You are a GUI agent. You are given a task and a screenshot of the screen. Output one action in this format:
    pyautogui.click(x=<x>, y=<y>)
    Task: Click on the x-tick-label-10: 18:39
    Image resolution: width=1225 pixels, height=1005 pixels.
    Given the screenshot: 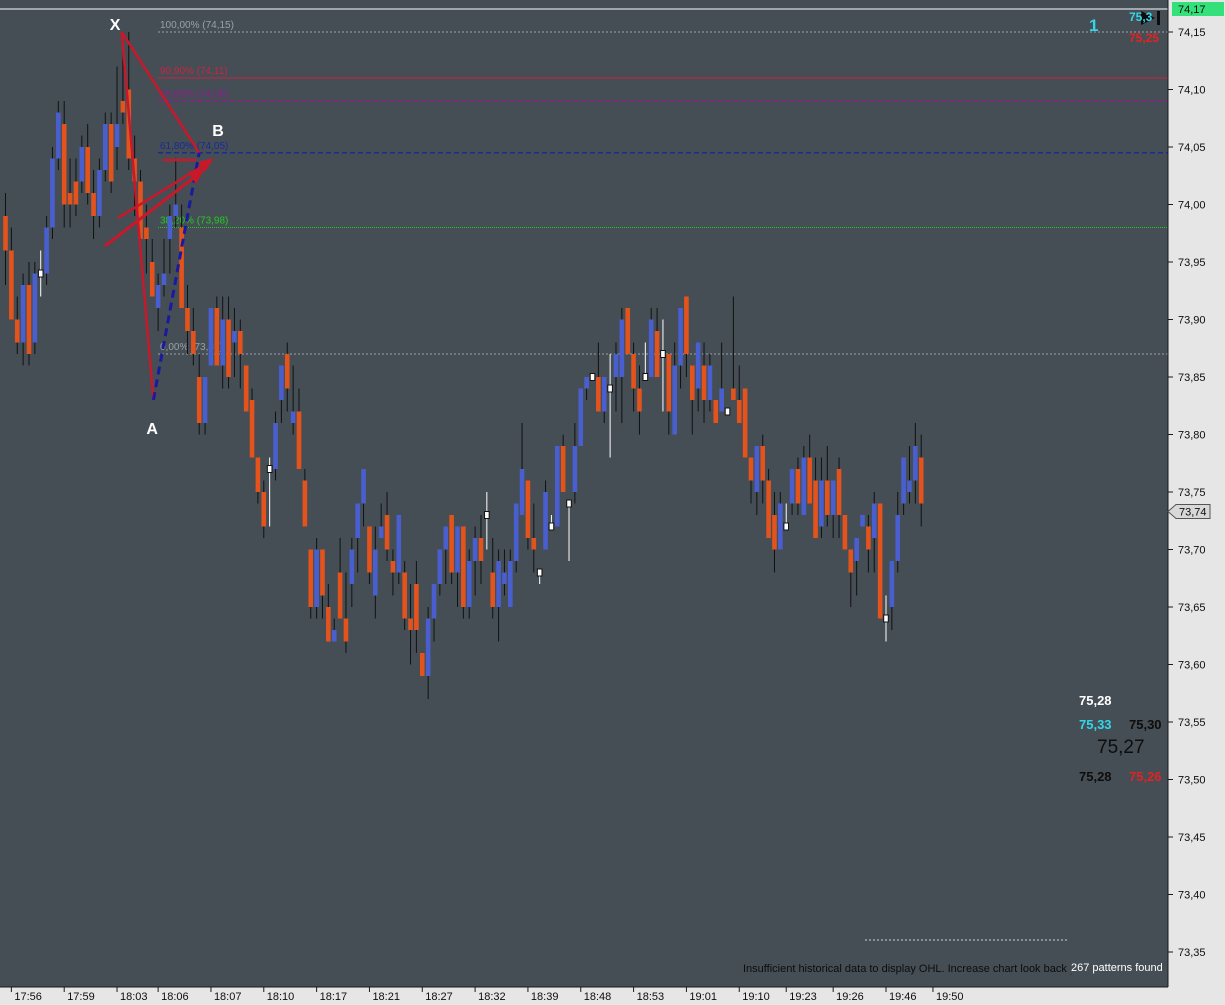 What is the action you would take?
    pyautogui.click(x=545, y=997)
    